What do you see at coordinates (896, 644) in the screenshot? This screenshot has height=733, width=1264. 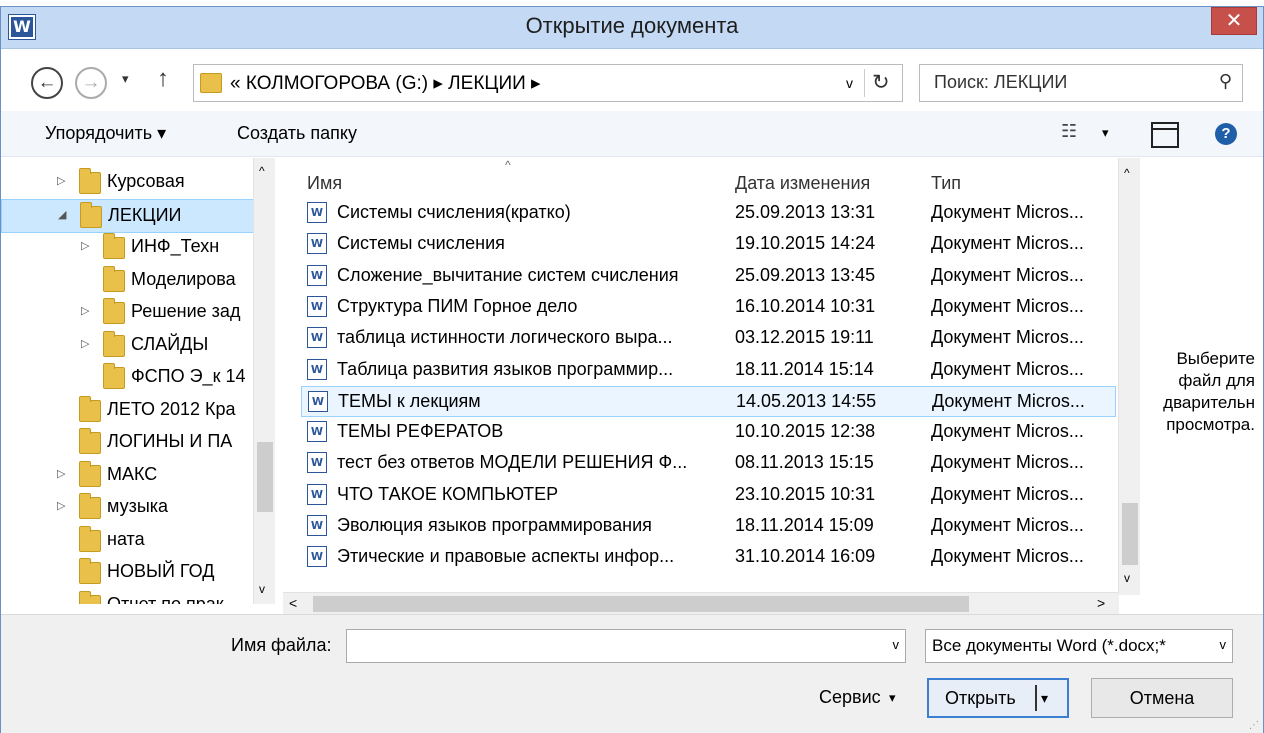 I see `filename-dropdown-icon: v` at bounding box center [896, 644].